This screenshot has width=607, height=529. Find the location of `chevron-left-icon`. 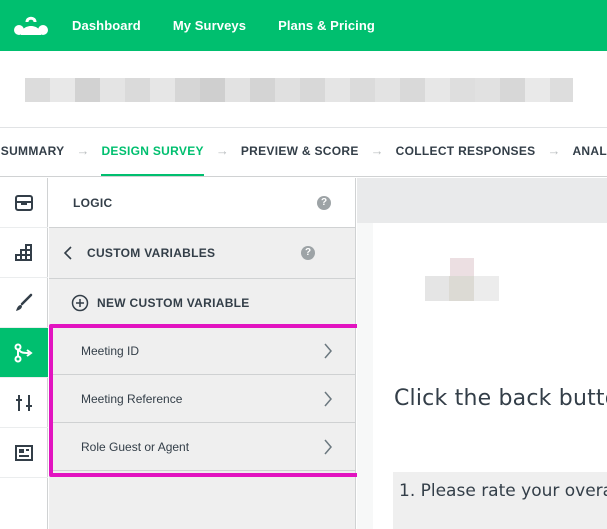

chevron-left-icon is located at coordinates (68, 253).